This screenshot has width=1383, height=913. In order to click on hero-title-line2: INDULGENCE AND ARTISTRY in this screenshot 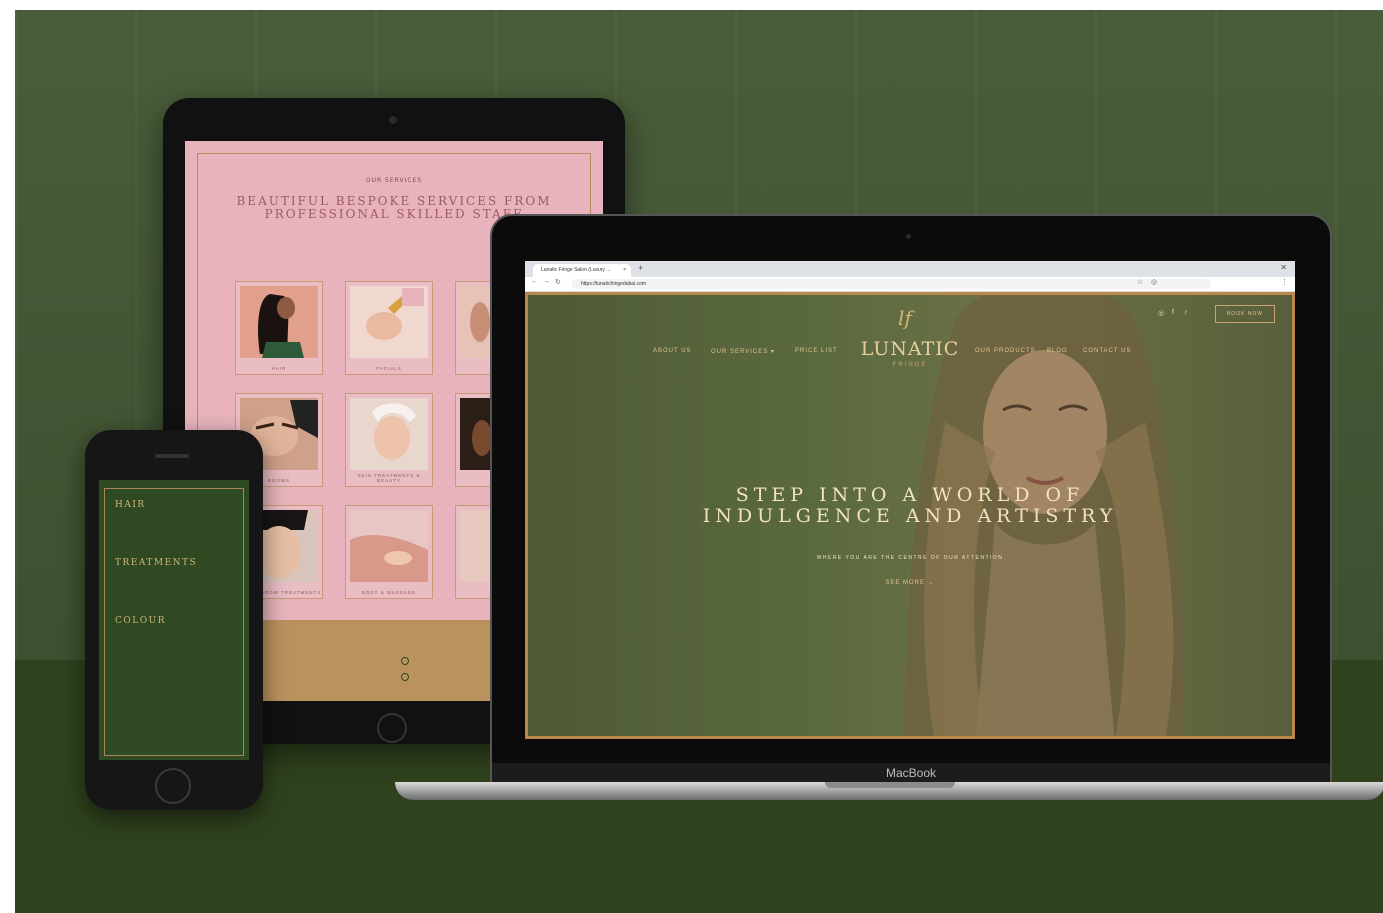, I will do `click(910, 516)`.